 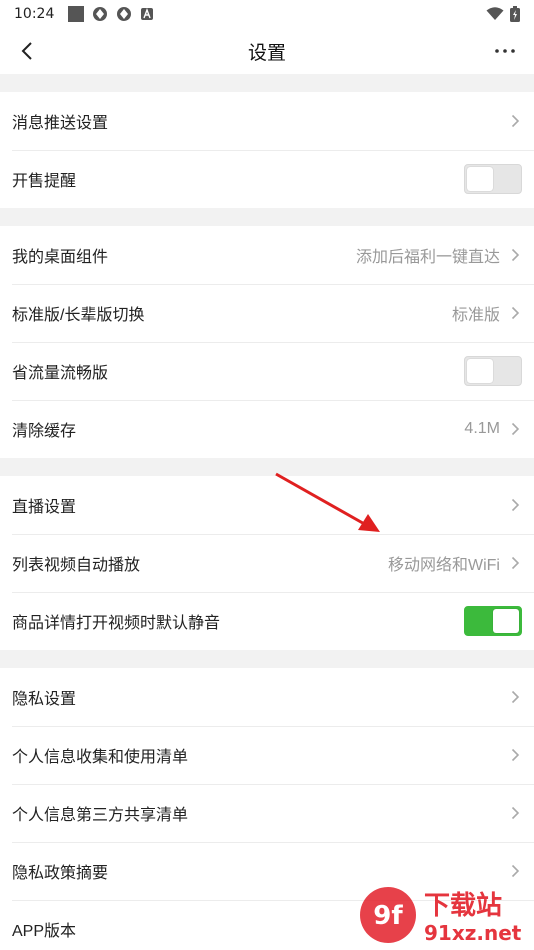 I want to click on settings-row: 商品详情打开视频时默认静音, so click(x=267, y=621).